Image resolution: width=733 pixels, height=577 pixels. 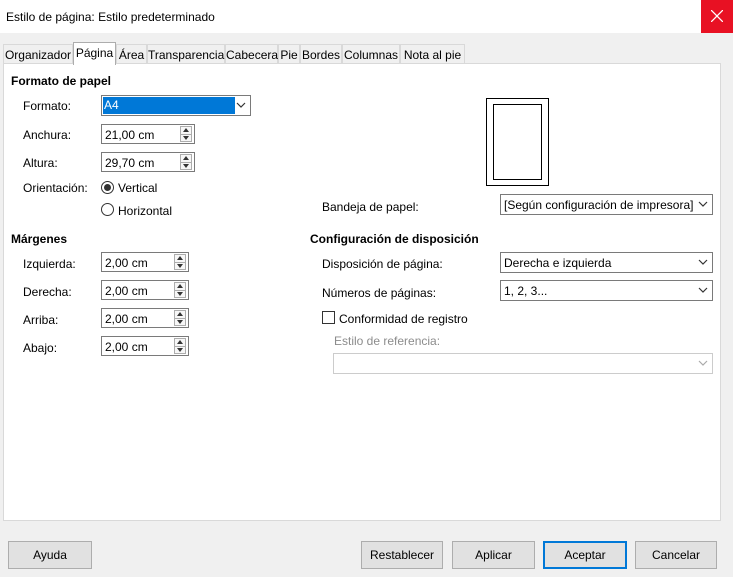 What do you see at coordinates (130, 135) in the screenshot?
I see `width-value: 21,00 cm` at bounding box center [130, 135].